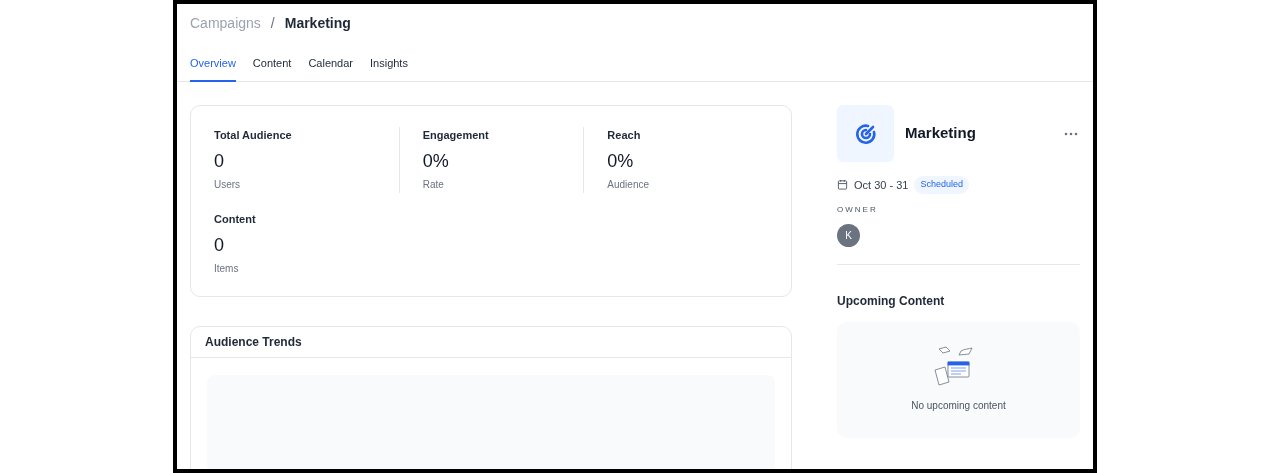 The height and width of the screenshot is (473, 1270). I want to click on stat-unit: Audience, so click(629, 185).